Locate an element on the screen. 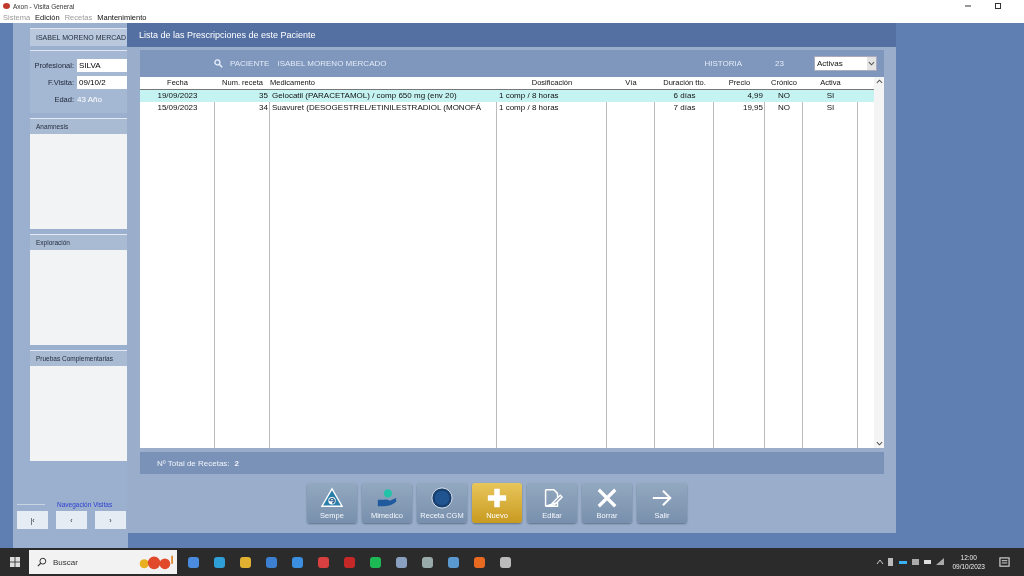  scroll-down-icon is located at coordinates (879, 443).